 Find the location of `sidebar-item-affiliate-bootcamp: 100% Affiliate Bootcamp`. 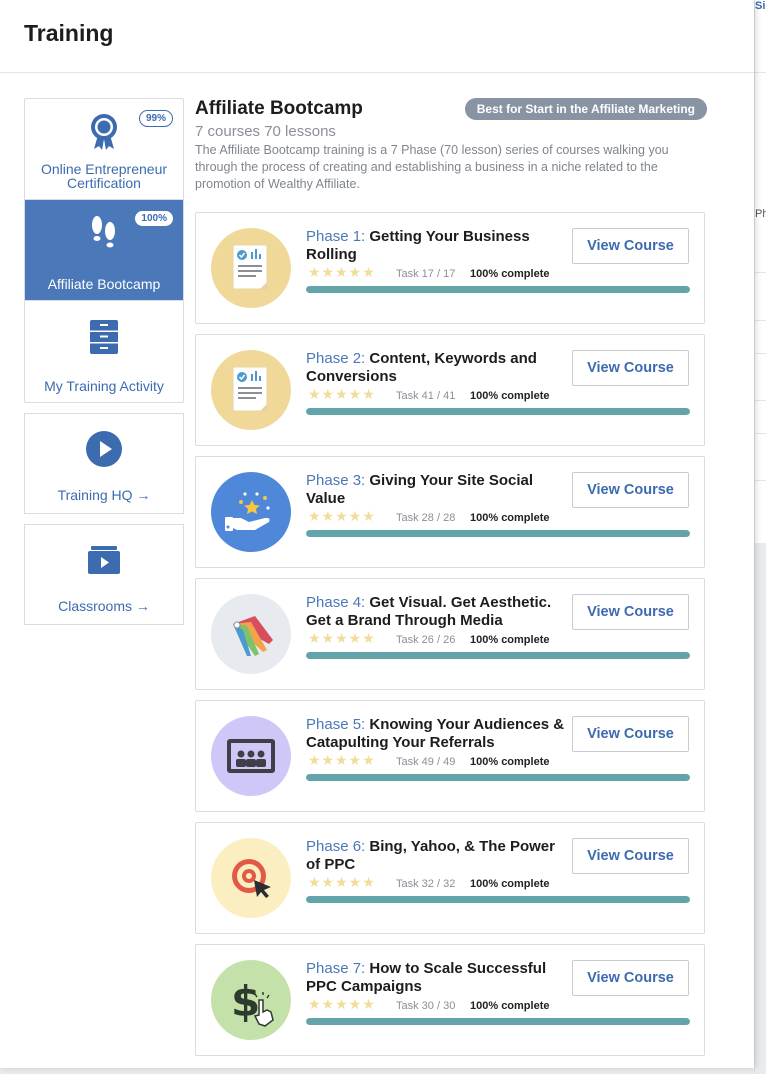

sidebar-item-affiliate-bootcamp: 100% Affiliate Bootcamp is located at coordinates (104, 250).